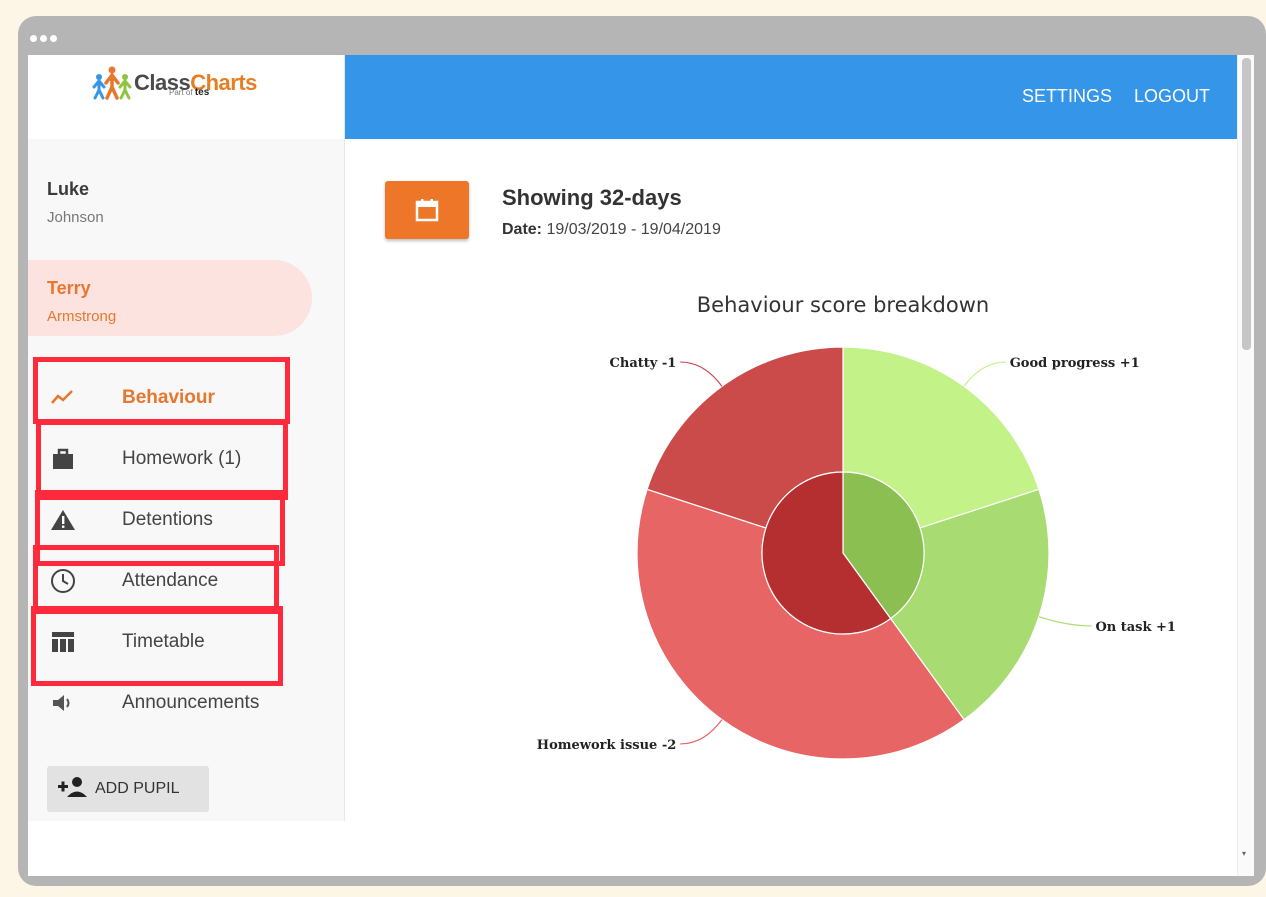 The height and width of the screenshot is (897, 1266). Describe the element at coordinates (112, 83) in the screenshot. I see `people-logo-icon` at that location.